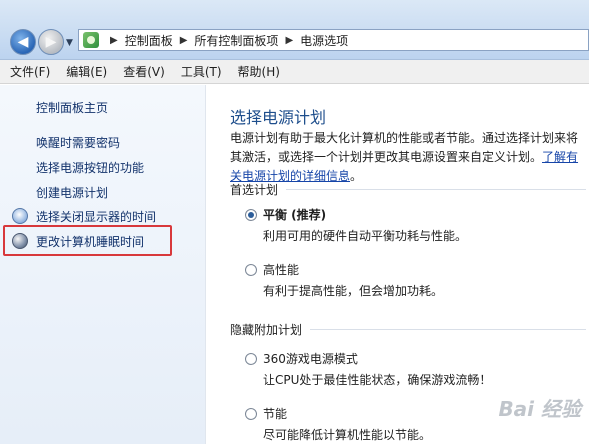  What do you see at coordinates (365, 236) in the screenshot?
I see `plan-desc-balanced: 利用可用的硬件自动平衡功耗与性能。` at bounding box center [365, 236].